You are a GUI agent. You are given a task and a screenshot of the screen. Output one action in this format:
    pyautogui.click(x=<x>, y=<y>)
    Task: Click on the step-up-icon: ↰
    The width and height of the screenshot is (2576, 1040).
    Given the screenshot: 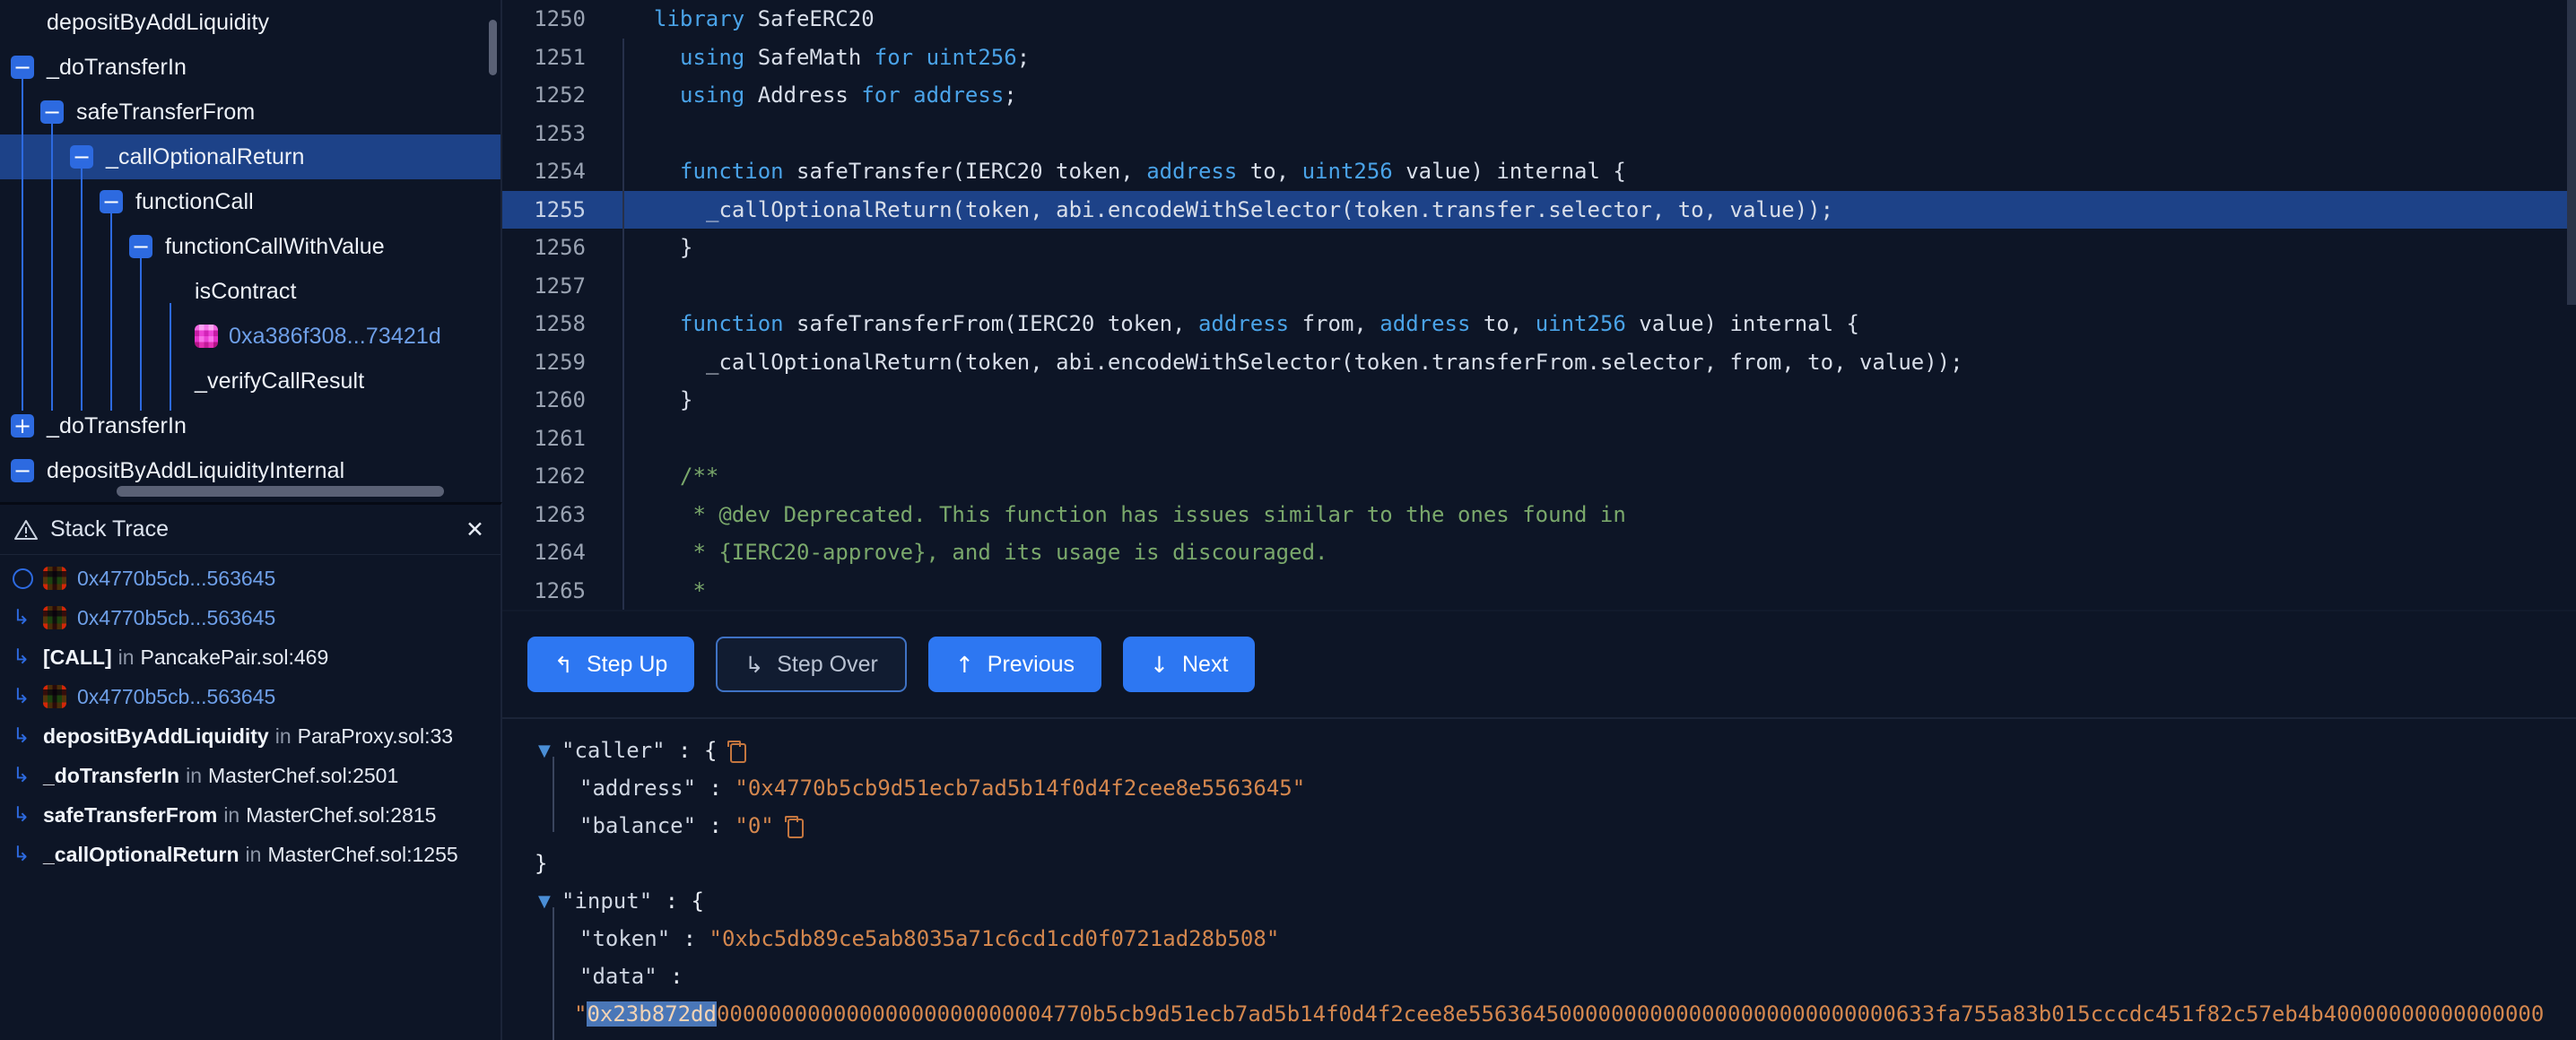 What is the action you would take?
    pyautogui.click(x=563, y=664)
    